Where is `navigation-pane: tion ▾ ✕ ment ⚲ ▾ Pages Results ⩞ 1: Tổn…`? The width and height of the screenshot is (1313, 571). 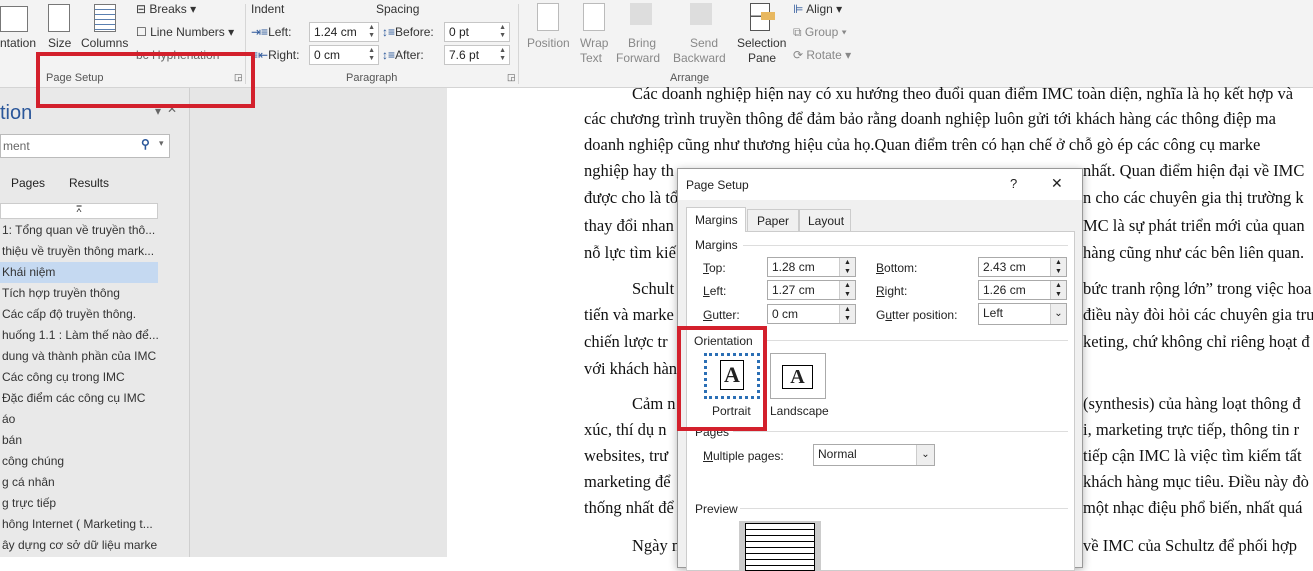 navigation-pane: tion ▾ ✕ ment ⚲ ▾ Pages Results ⩞ 1: Tổn… is located at coordinates (95, 322).